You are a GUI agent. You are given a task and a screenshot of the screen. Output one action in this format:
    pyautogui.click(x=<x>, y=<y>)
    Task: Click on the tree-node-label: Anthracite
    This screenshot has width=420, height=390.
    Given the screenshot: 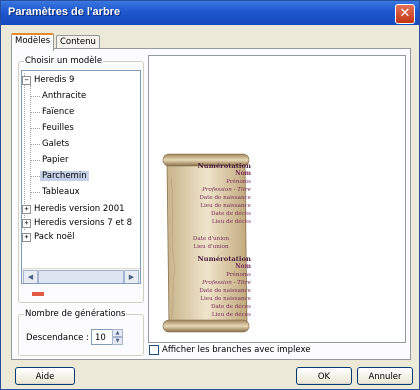 What is the action you would take?
    pyautogui.click(x=64, y=96)
    